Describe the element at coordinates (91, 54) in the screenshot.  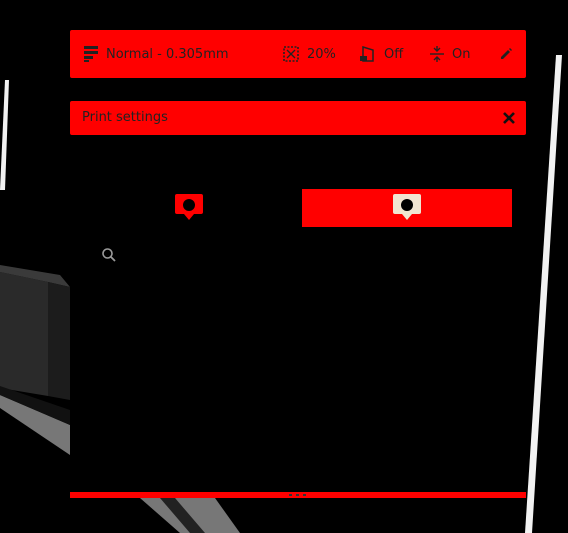
I see `print-profile-icon` at that location.